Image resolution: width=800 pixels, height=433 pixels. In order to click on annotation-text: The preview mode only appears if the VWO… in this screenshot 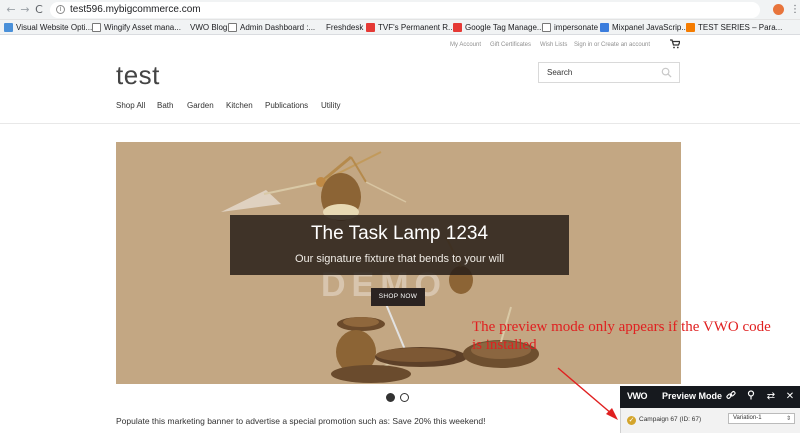, I will do `click(621, 336)`.